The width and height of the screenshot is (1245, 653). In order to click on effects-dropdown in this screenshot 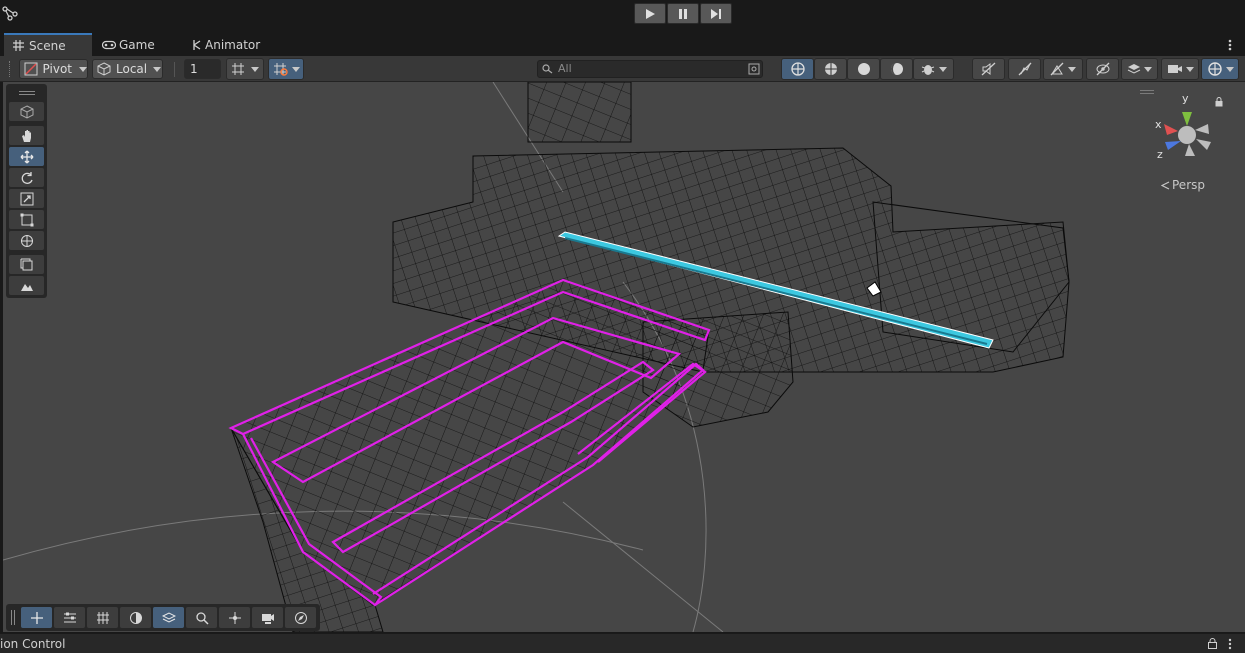, I will do `click(1063, 69)`.